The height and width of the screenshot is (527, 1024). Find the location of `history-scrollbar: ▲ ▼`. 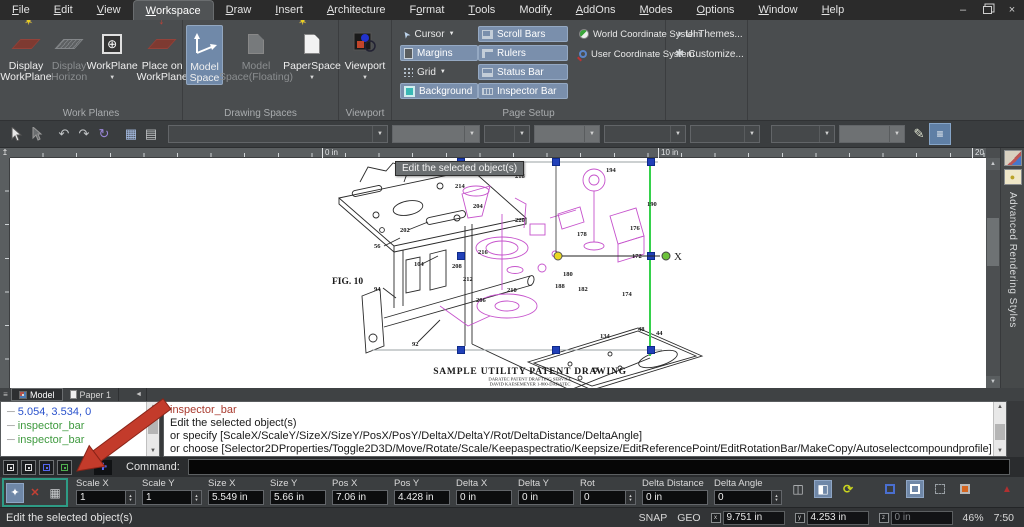

history-scrollbar: ▲ ▼ is located at coordinates (152, 429).